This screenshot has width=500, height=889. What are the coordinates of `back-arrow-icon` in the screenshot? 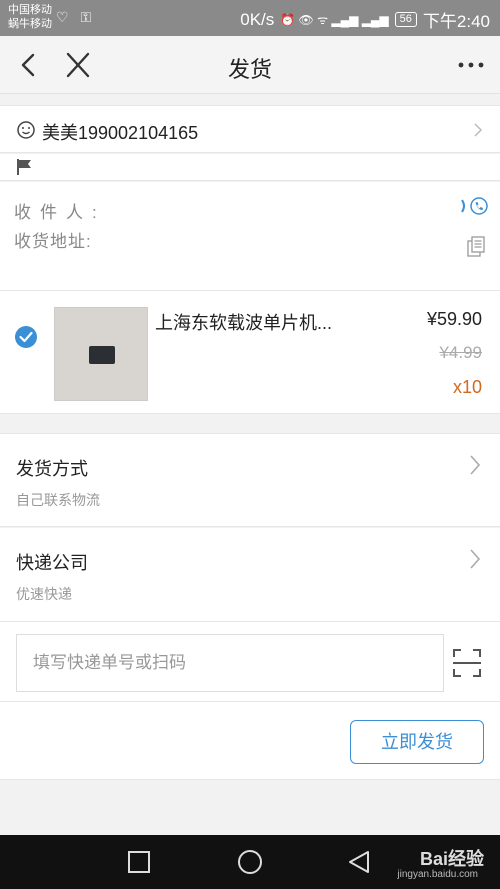 It's located at (29, 65).